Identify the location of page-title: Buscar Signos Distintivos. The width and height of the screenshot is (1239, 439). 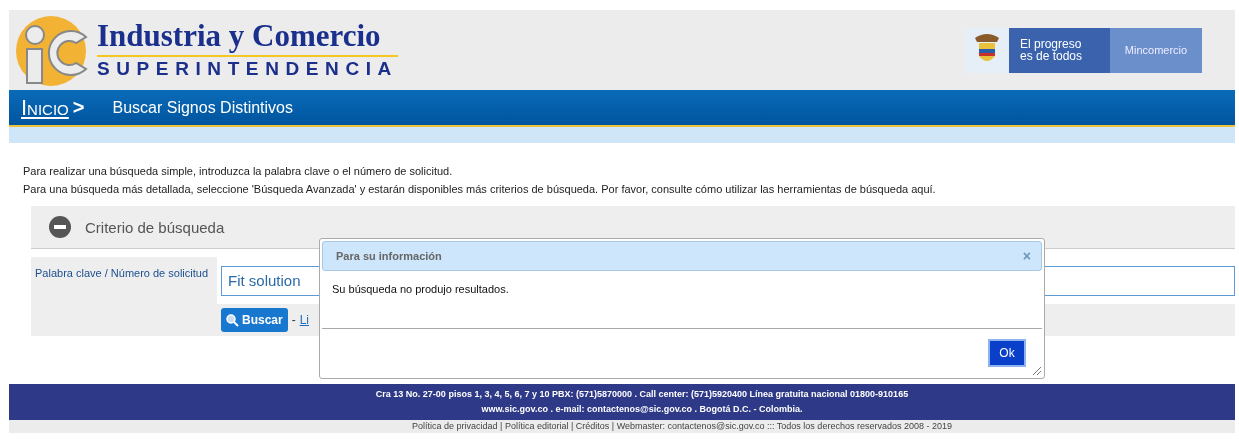
(202, 107).